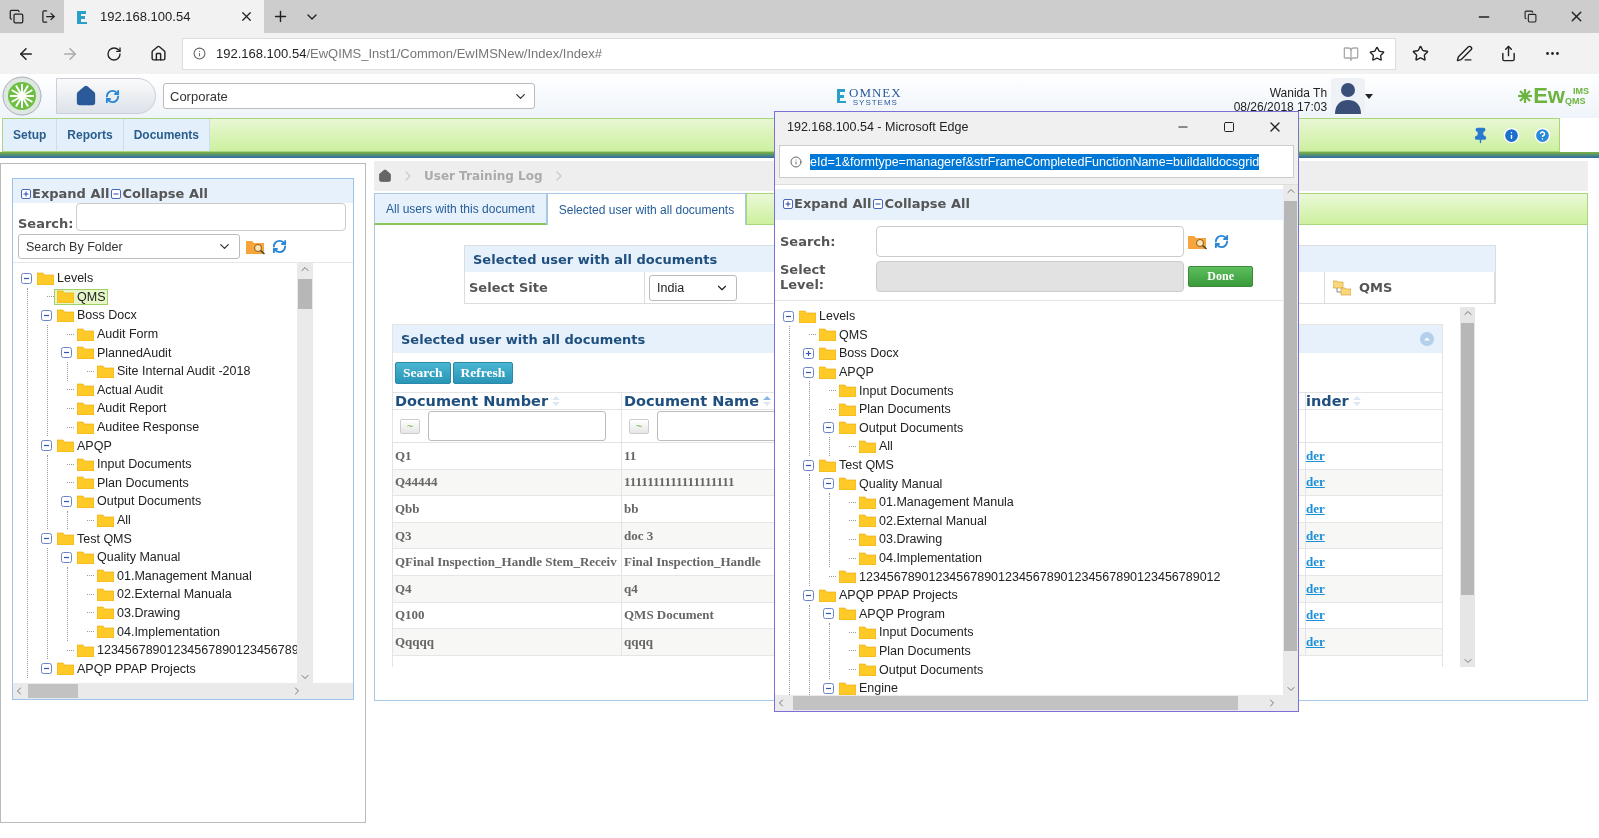 Image resolution: width=1599 pixels, height=838 pixels. Describe the element at coordinates (460, 209) in the screenshot. I see `tab: All users with this document` at that location.